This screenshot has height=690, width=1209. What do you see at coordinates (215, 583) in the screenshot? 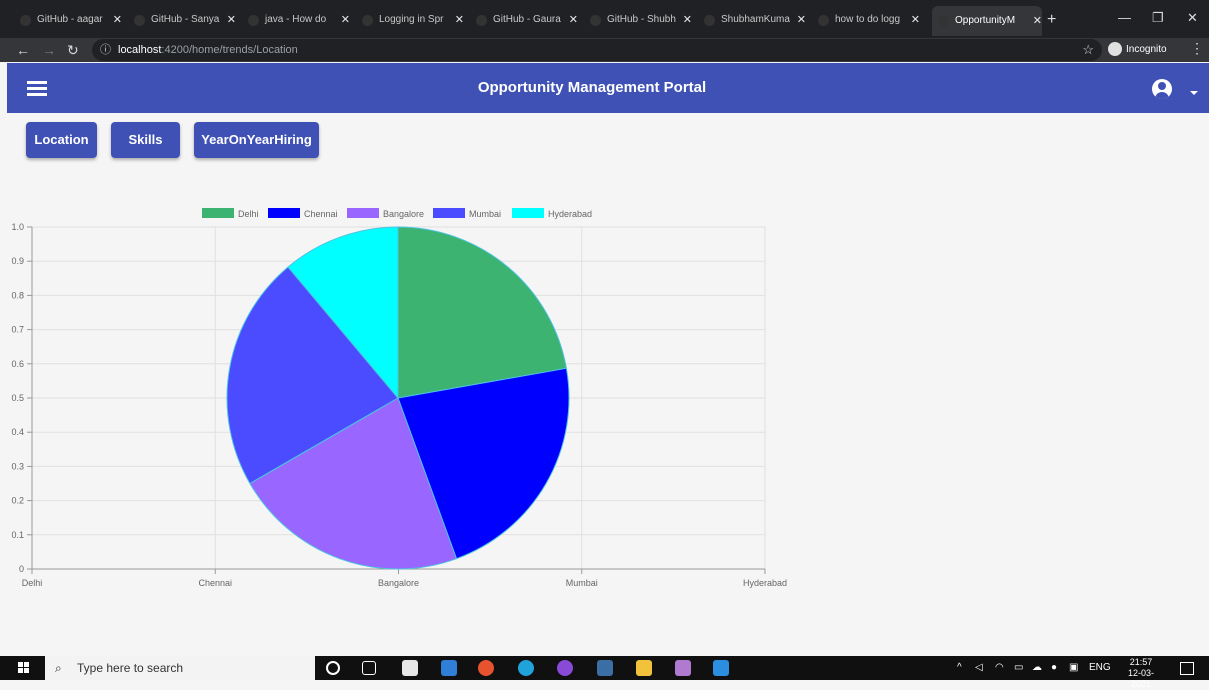
I see `x-tick-label: Chennai` at bounding box center [215, 583].